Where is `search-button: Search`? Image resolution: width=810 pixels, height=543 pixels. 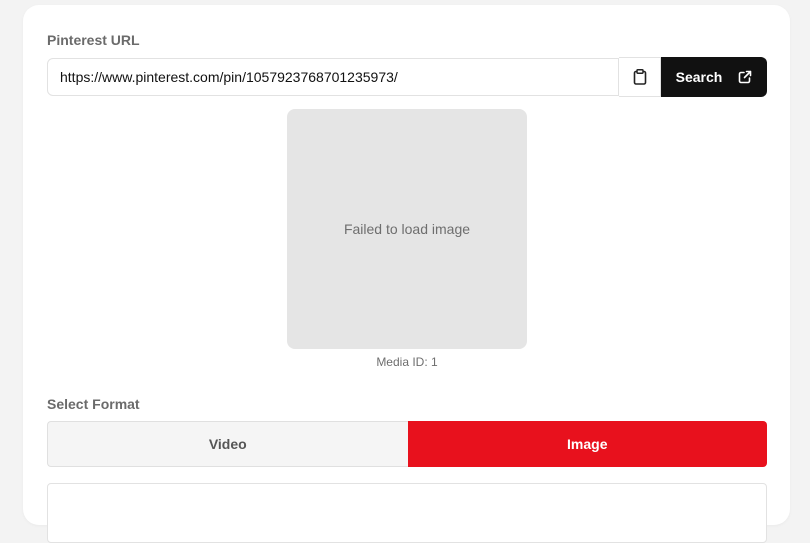 search-button: Search is located at coordinates (714, 77).